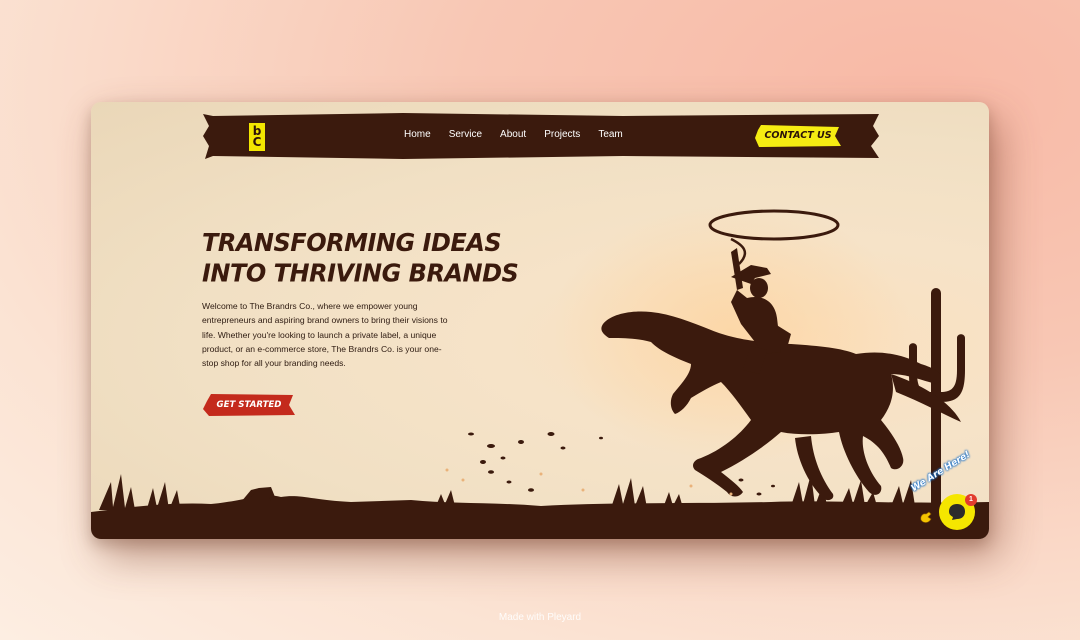 This screenshot has width=1080, height=640. I want to click on nav-link-service: Service, so click(465, 134).